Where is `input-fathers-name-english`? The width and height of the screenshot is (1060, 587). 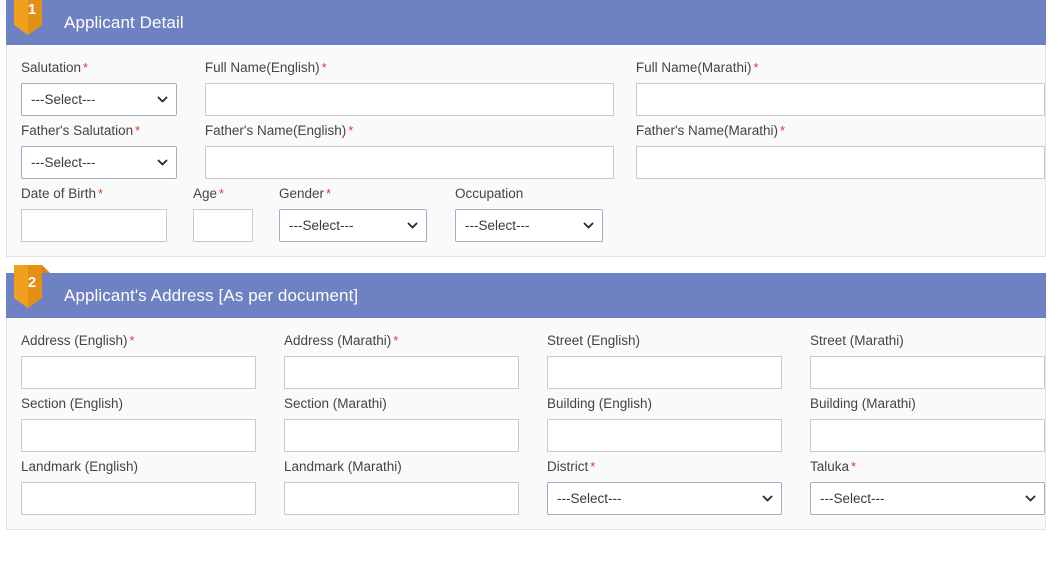 input-fathers-name-english is located at coordinates (409, 162).